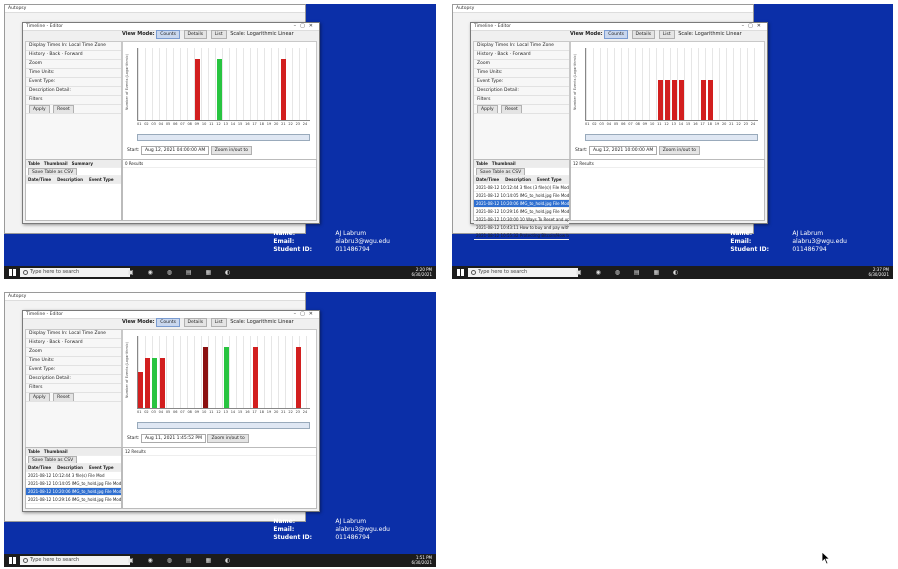  What do you see at coordinates (73, 476) in the screenshot?
I see `table-row: 2021-08-12 10:12:44 3 file(s) File Mod` at bounding box center [73, 476].